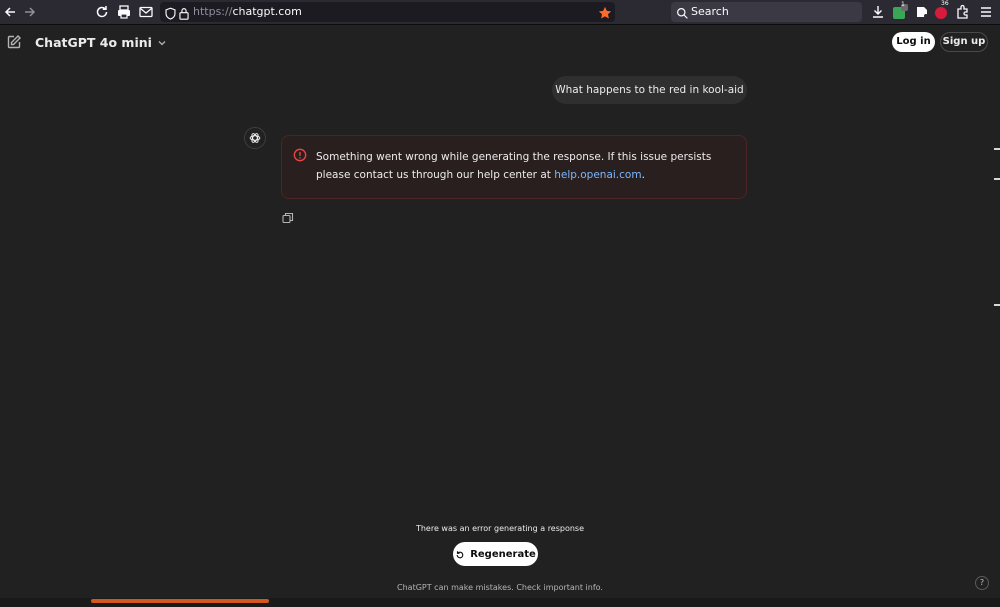 This screenshot has width=1000, height=607. Describe the element at coordinates (460, 554) in the screenshot. I see `refresh-icon` at that location.